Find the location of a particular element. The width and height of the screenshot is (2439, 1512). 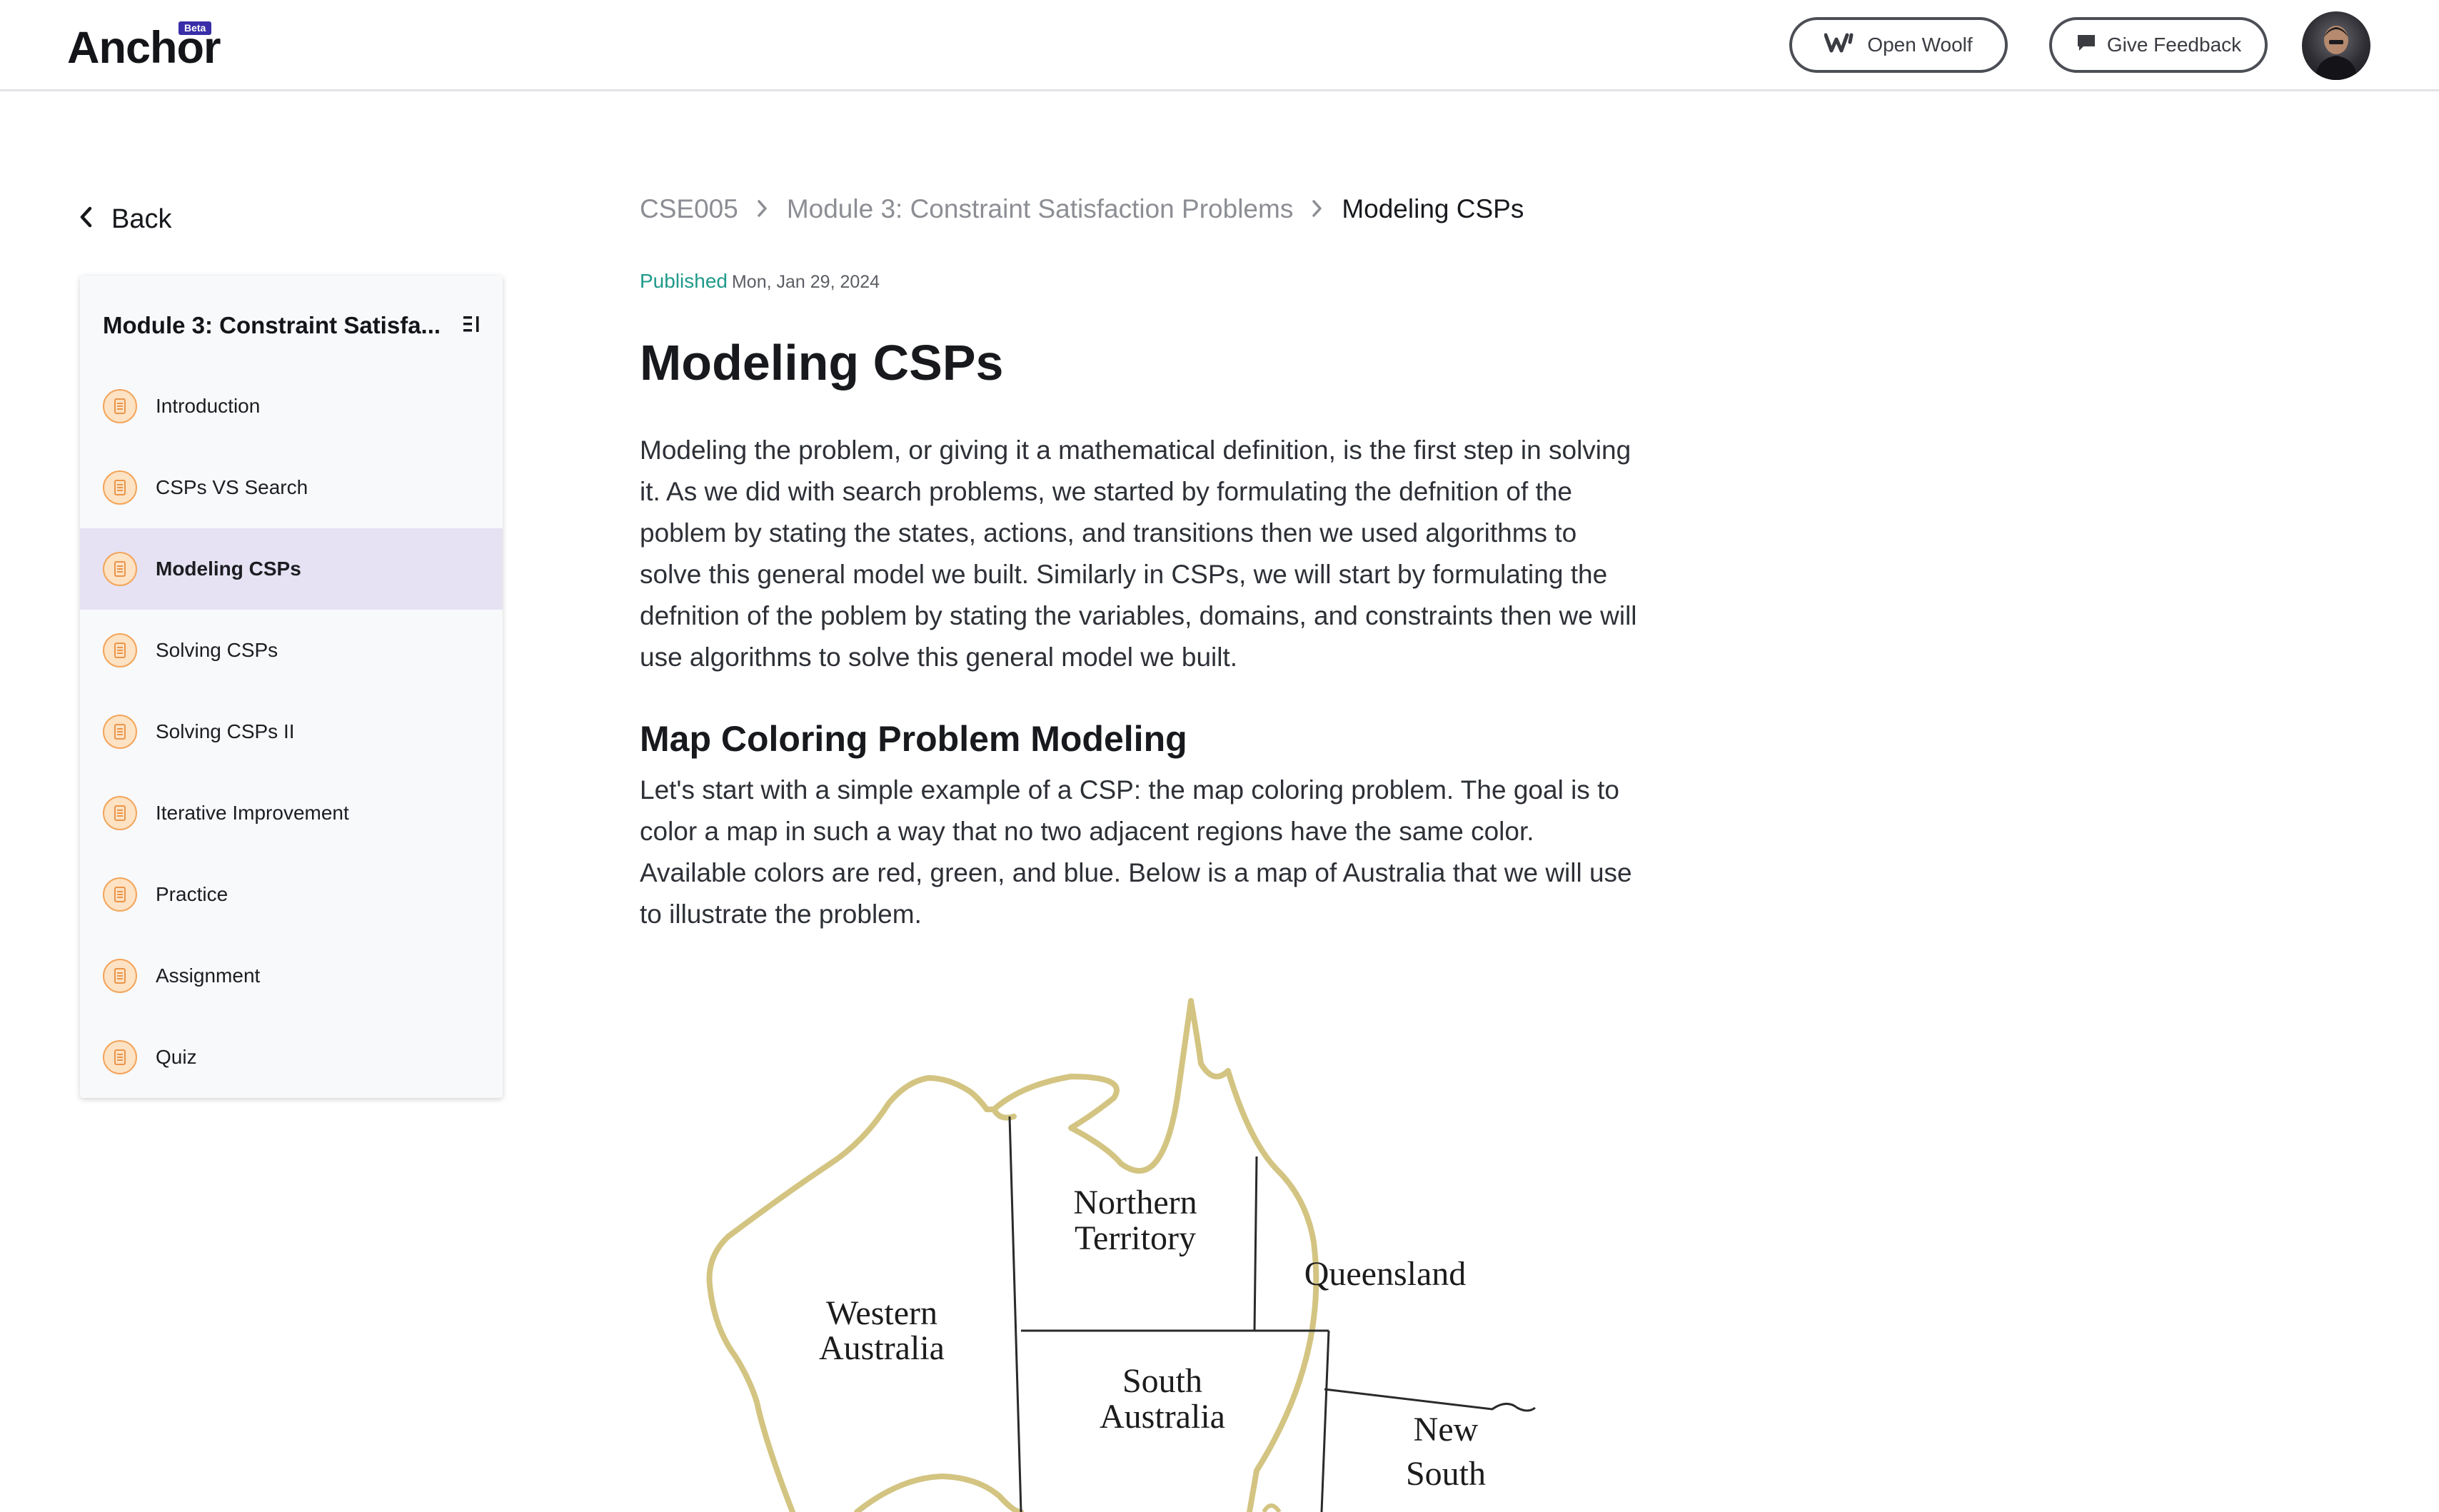

open-woolf-label: Open Woolf is located at coordinates (1920, 45).